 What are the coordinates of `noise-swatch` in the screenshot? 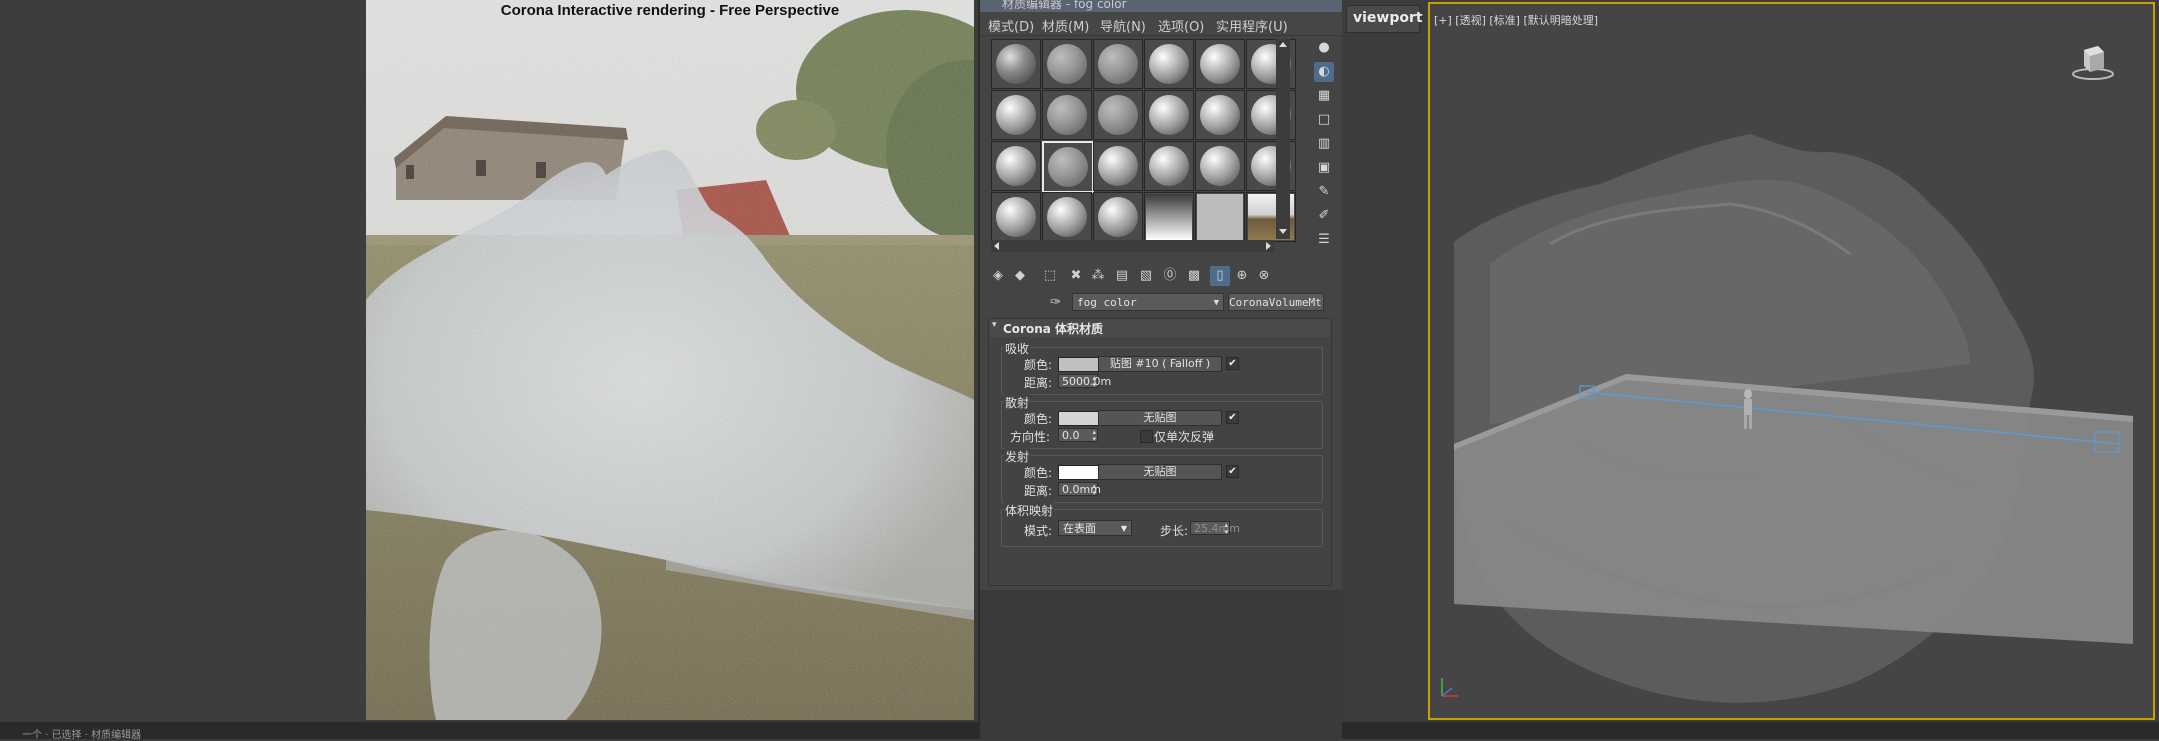 It's located at (1220, 217).